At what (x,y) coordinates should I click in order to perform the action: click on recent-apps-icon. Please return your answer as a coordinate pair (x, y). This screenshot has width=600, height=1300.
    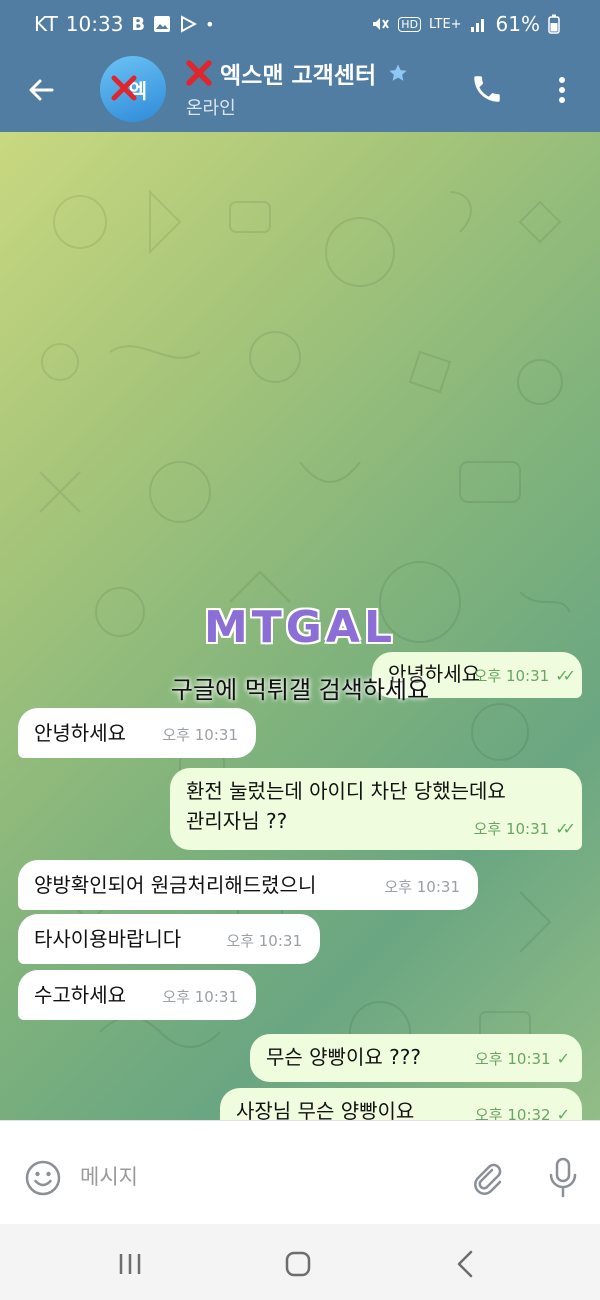
    Looking at the image, I should click on (130, 1264).